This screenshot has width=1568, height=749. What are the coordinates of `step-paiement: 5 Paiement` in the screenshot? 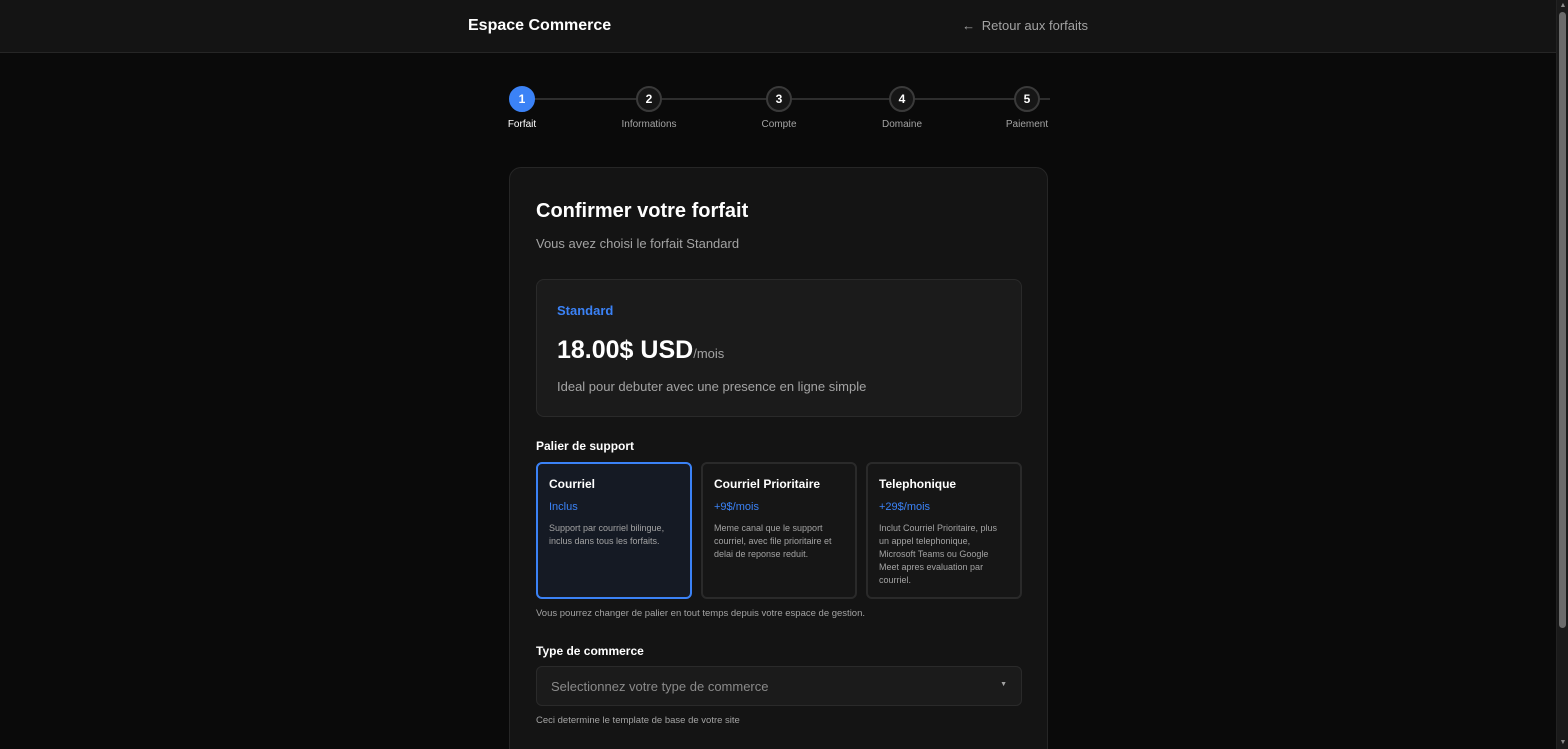 It's located at (1027, 108).